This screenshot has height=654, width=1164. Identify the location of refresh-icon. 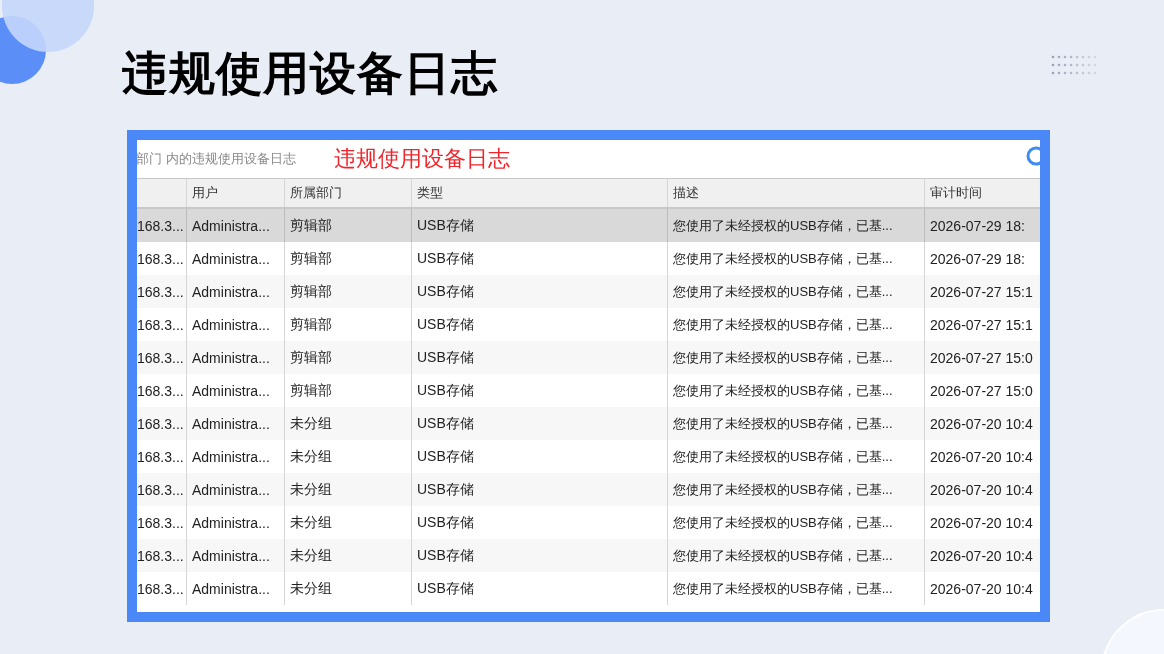
(1033, 156).